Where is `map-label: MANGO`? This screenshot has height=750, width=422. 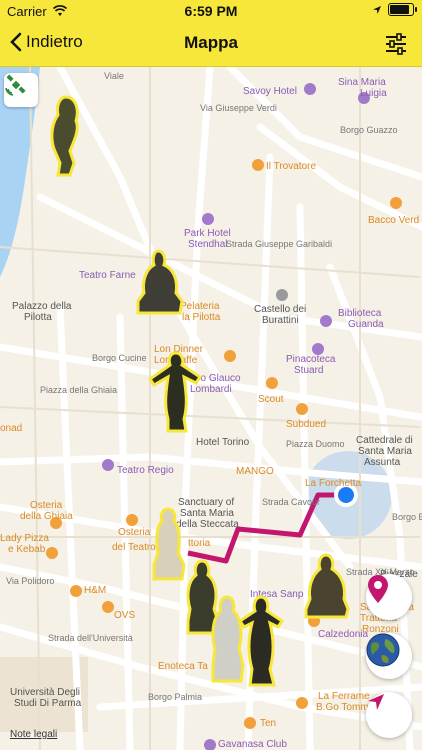 map-label: MANGO is located at coordinates (255, 471).